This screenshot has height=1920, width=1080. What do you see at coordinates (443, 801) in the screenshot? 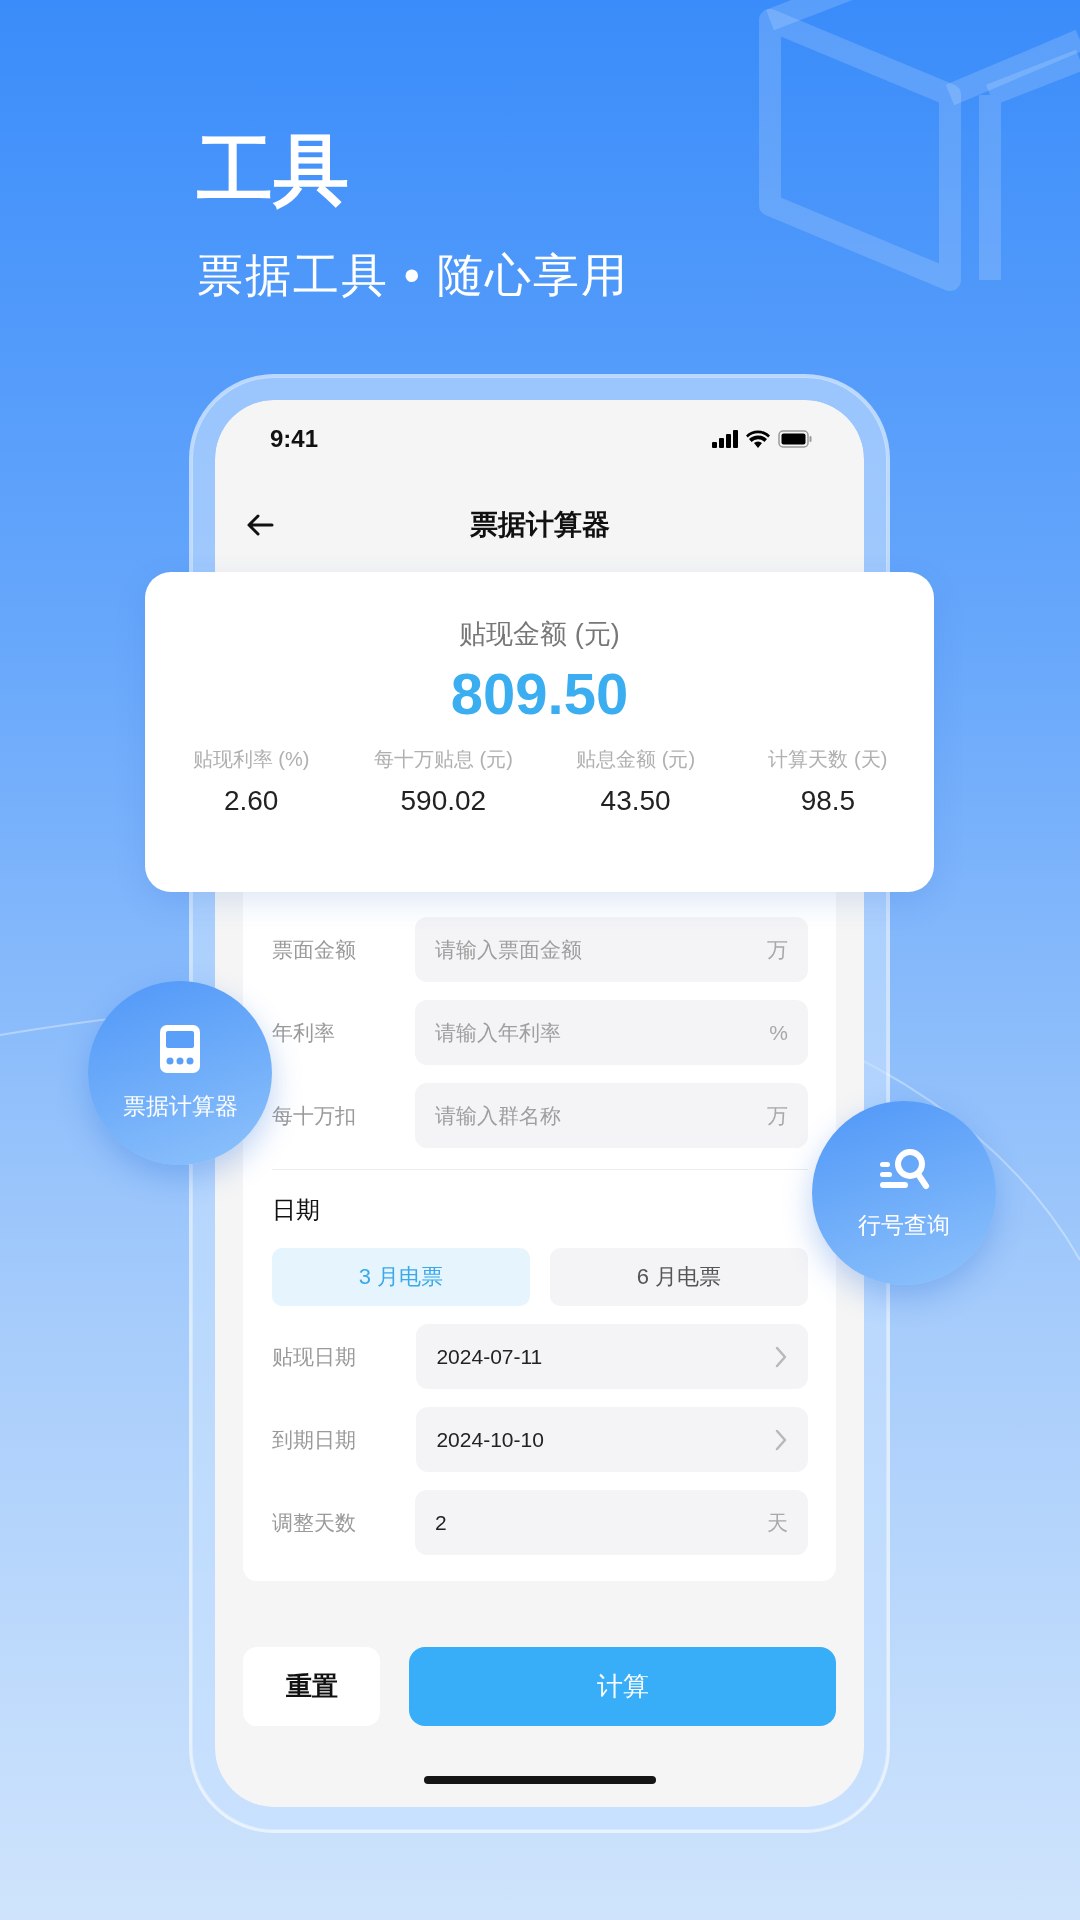
I see `stat-value: 590.02` at bounding box center [443, 801].